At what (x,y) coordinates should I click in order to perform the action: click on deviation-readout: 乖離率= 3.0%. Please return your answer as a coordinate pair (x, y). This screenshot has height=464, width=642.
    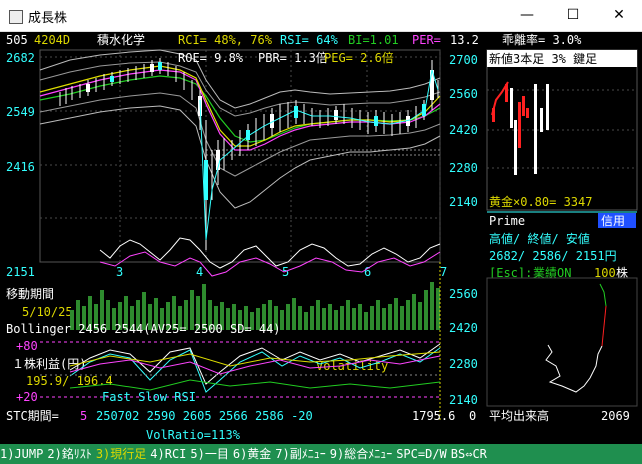
    Looking at the image, I should click on (542, 39).